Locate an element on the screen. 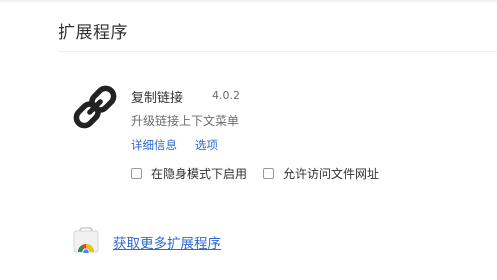 The image size is (497, 280). allow-incognito-checkbox is located at coordinates (136, 173).